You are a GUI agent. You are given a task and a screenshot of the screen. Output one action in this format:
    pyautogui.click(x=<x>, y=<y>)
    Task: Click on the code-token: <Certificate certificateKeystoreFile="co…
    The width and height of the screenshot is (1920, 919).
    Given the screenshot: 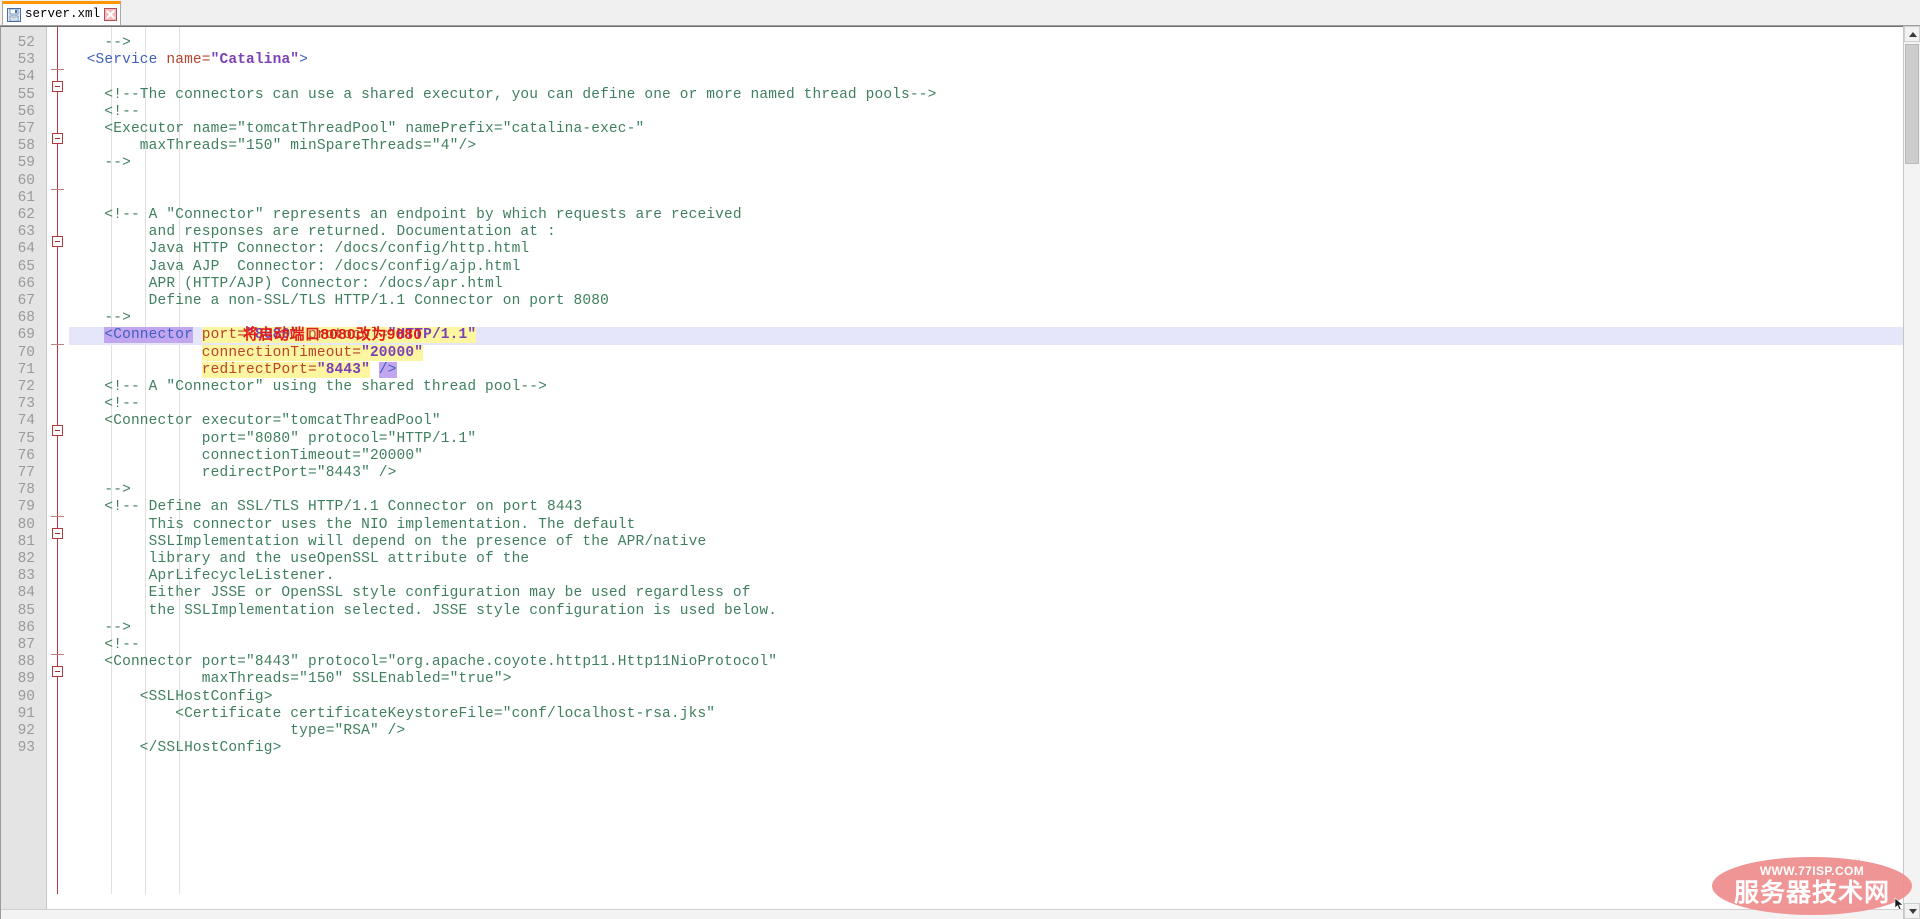 What is the action you would take?
    pyautogui.click(x=392, y=713)
    